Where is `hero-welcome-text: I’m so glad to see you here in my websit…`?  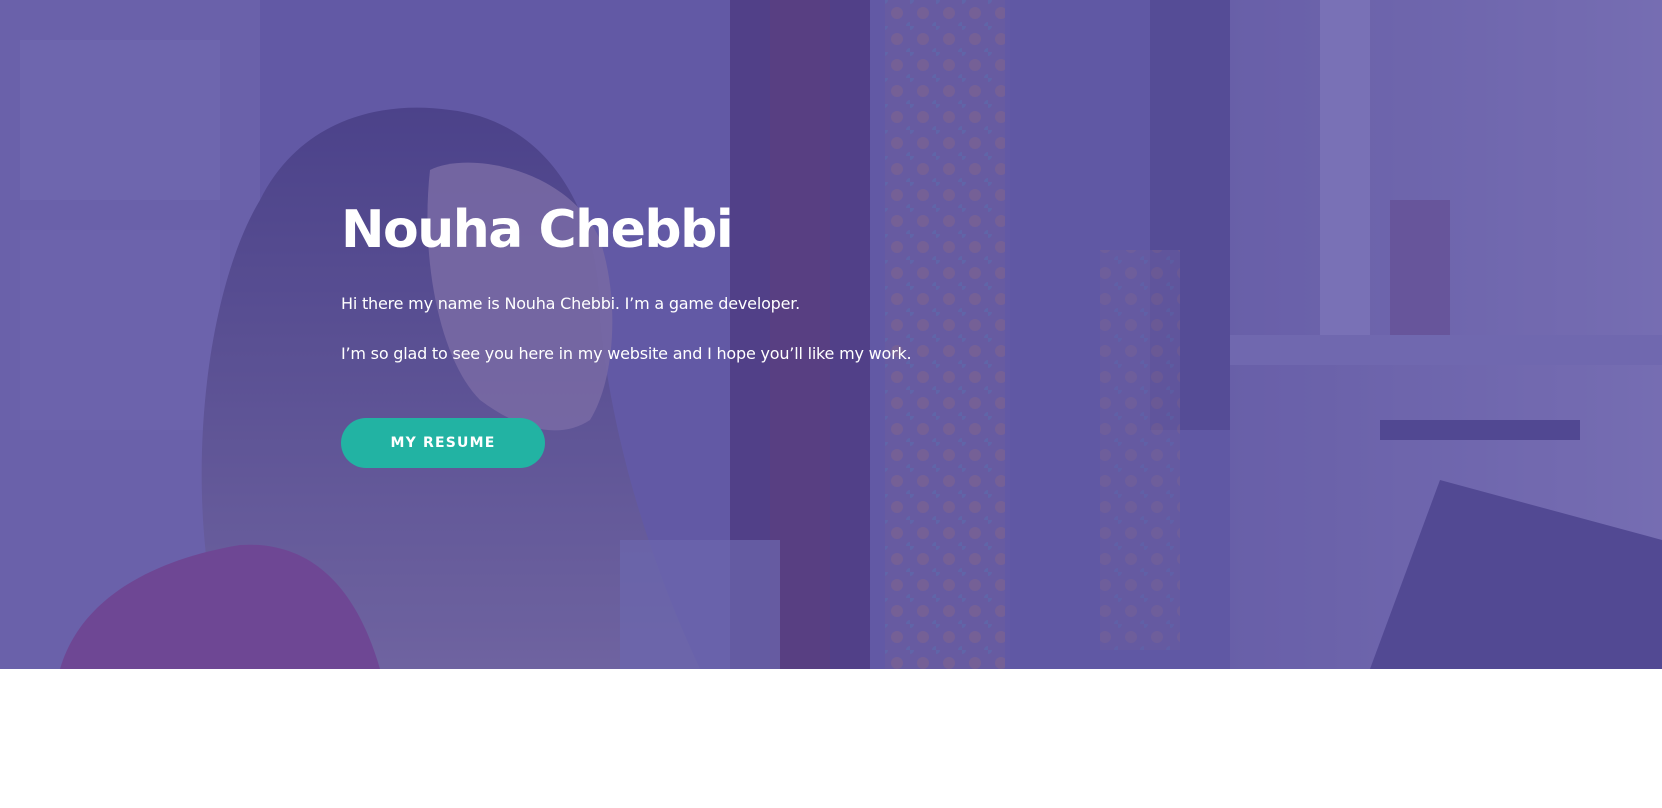
hero-welcome-text: I’m so glad to see you here in my websit… is located at coordinates (626, 353).